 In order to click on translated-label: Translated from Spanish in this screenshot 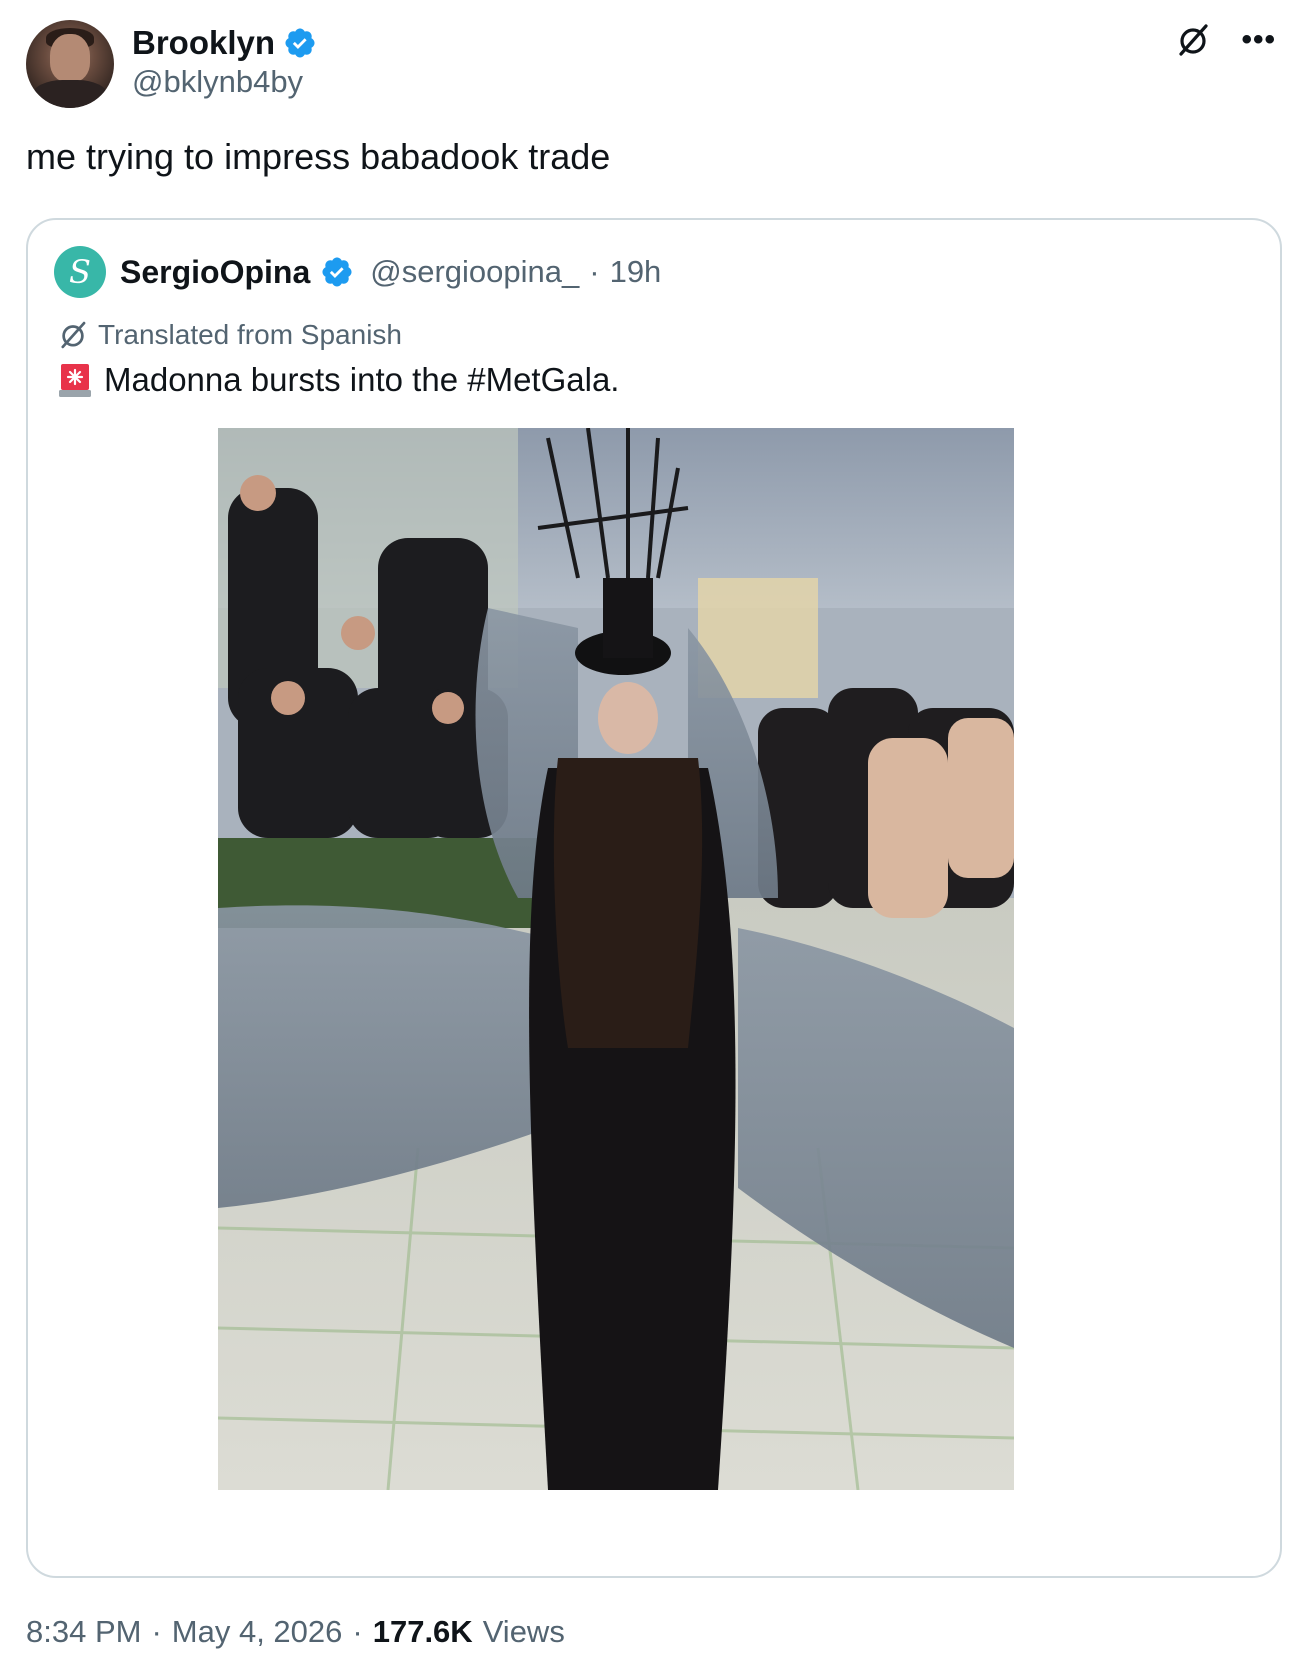, I will do `click(250, 334)`.